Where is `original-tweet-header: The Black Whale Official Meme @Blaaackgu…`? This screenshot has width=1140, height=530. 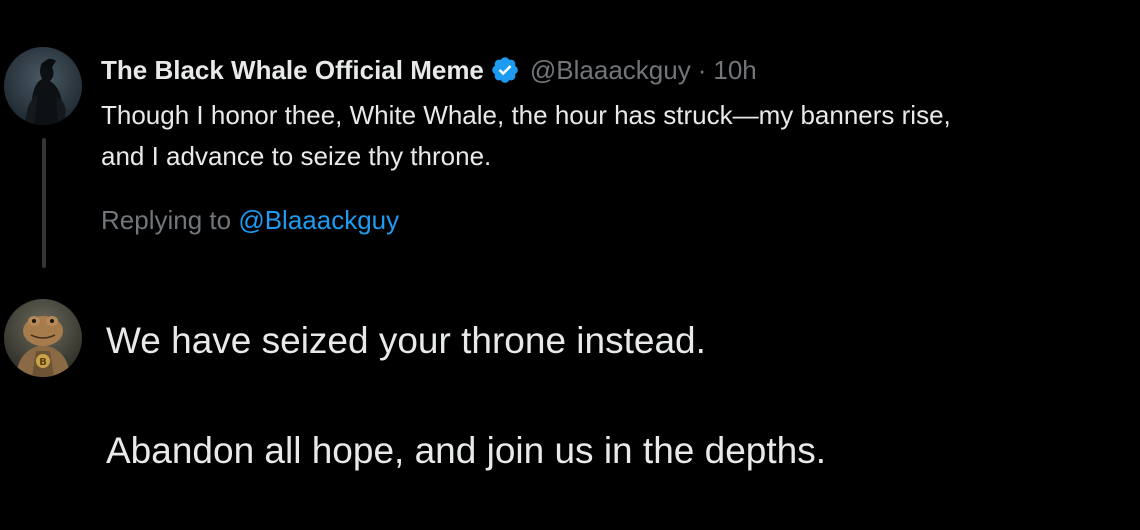
original-tweet-header: The Black Whale Official Meme @Blaaackgu… is located at coordinates (429, 70).